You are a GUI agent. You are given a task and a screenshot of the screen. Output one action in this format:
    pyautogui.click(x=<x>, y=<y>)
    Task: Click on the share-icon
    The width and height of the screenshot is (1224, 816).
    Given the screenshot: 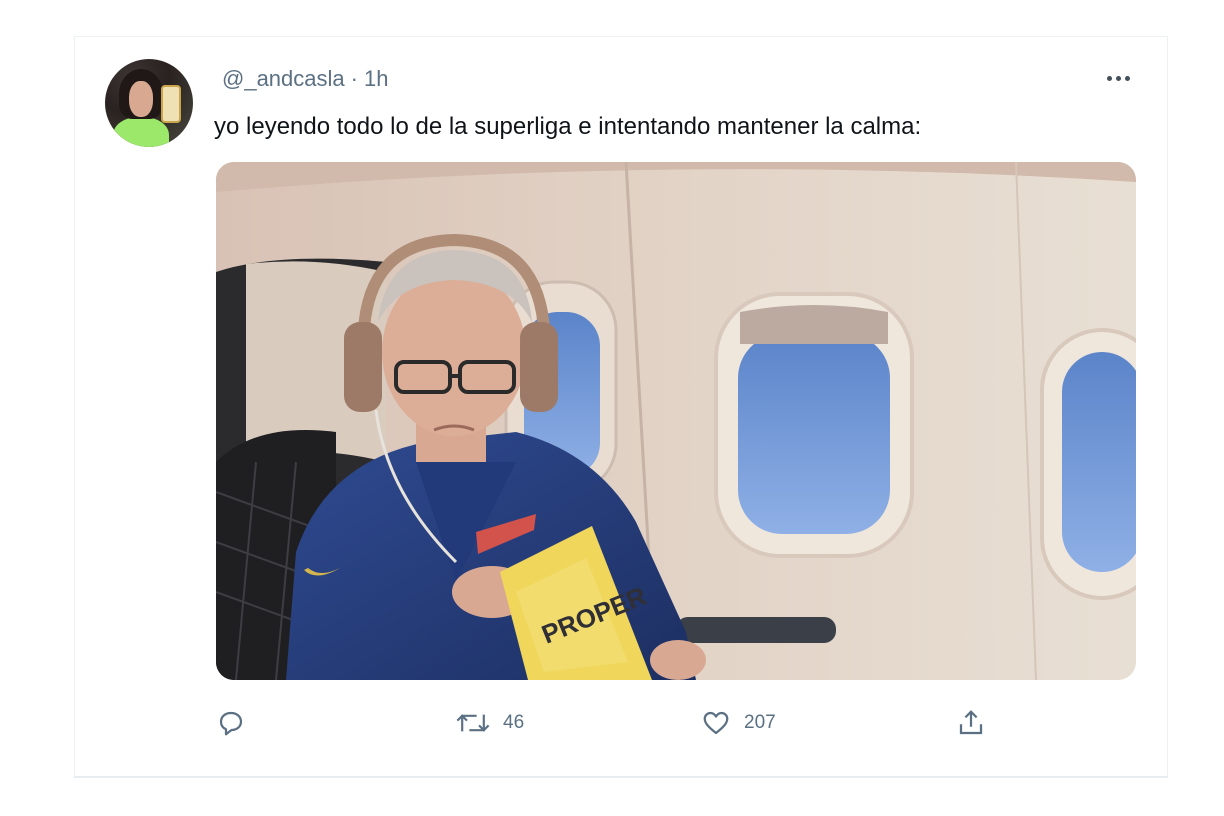 What is the action you would take?
    pyautogui.click(x=971, y=722)
    